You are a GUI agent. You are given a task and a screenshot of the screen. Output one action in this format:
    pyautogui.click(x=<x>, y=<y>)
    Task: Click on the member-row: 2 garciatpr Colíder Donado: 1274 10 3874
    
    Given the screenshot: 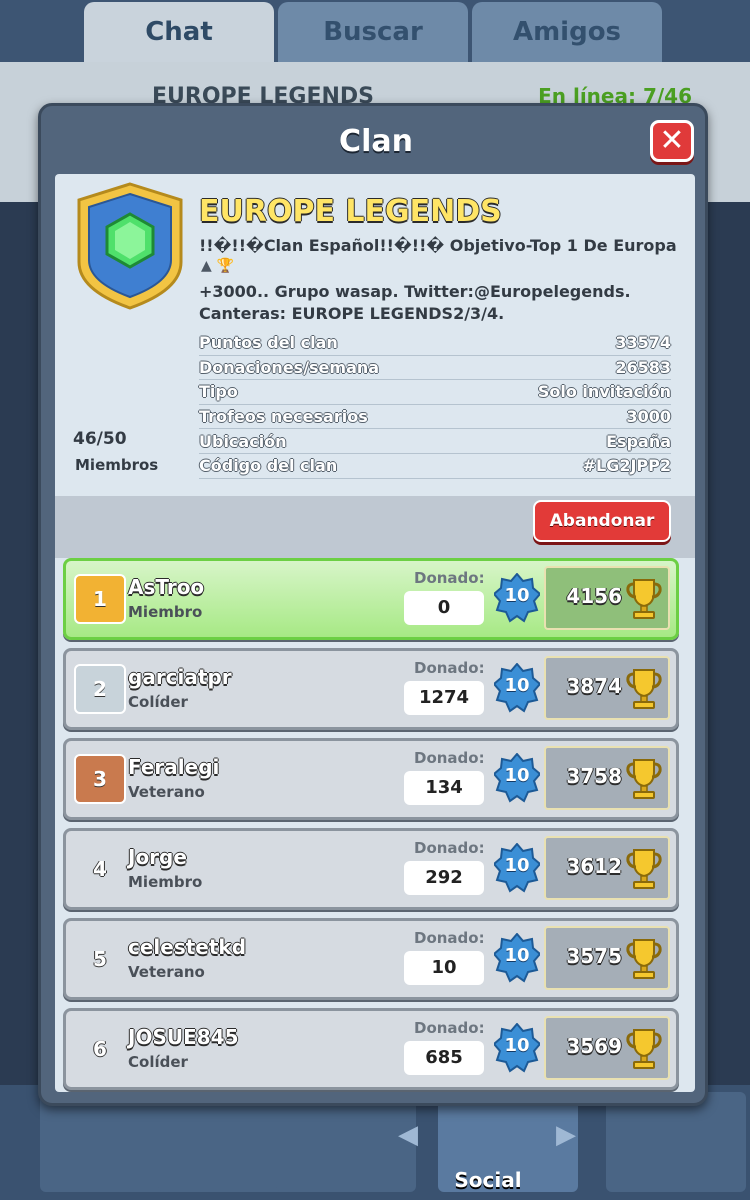 What is the action you would take?
    pyautogui.click(x=371, y=689)
    